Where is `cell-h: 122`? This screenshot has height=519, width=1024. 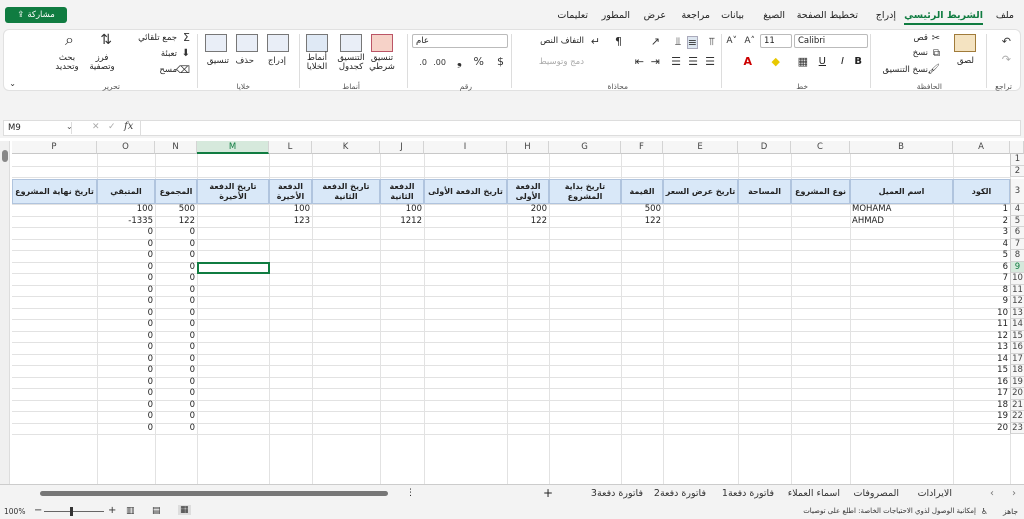 cell-h: 122 is located at coordinates (528, 222).